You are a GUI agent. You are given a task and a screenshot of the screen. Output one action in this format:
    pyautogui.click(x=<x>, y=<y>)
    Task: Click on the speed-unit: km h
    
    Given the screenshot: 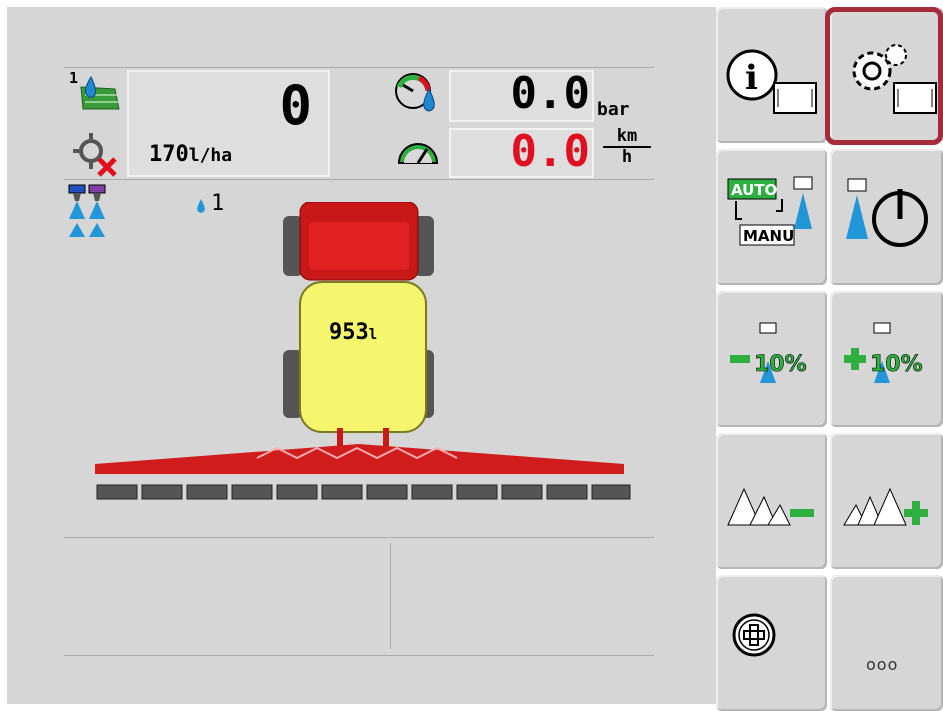 What is the action you would take?
    pyautogui.click(x=627, y=147)
    